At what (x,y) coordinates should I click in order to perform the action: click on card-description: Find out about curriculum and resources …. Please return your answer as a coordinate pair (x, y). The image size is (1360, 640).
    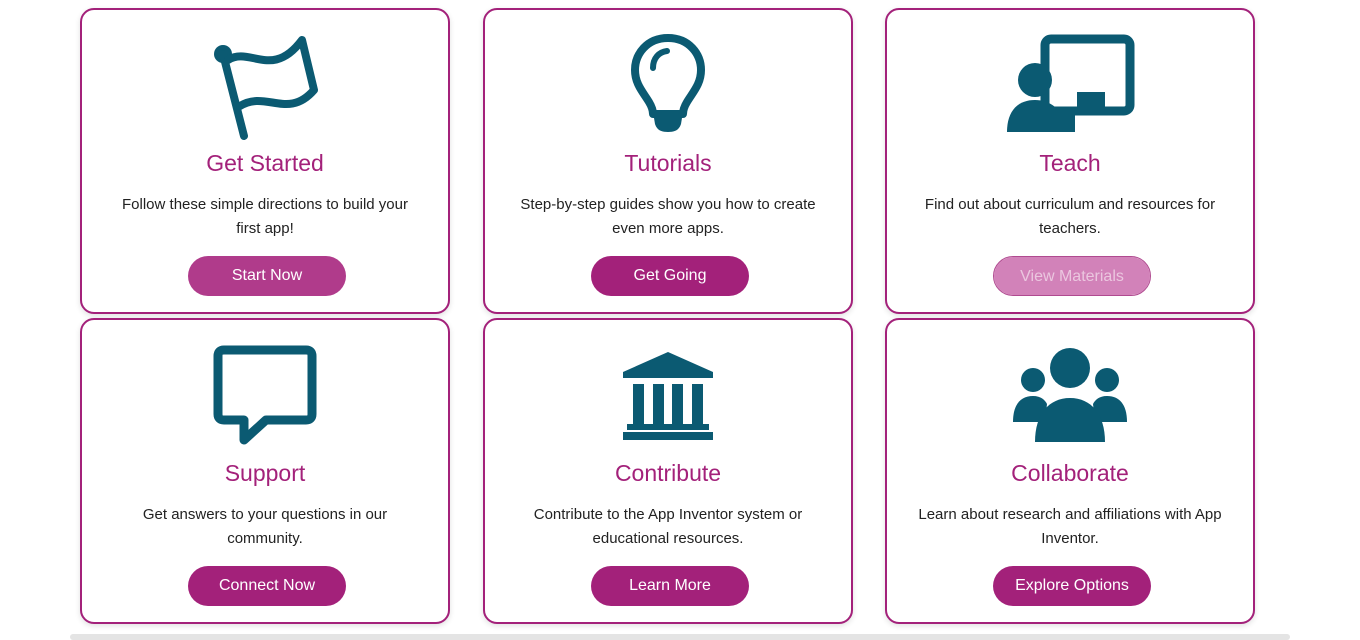
    Looking at the image, I should click on (1070, 216).